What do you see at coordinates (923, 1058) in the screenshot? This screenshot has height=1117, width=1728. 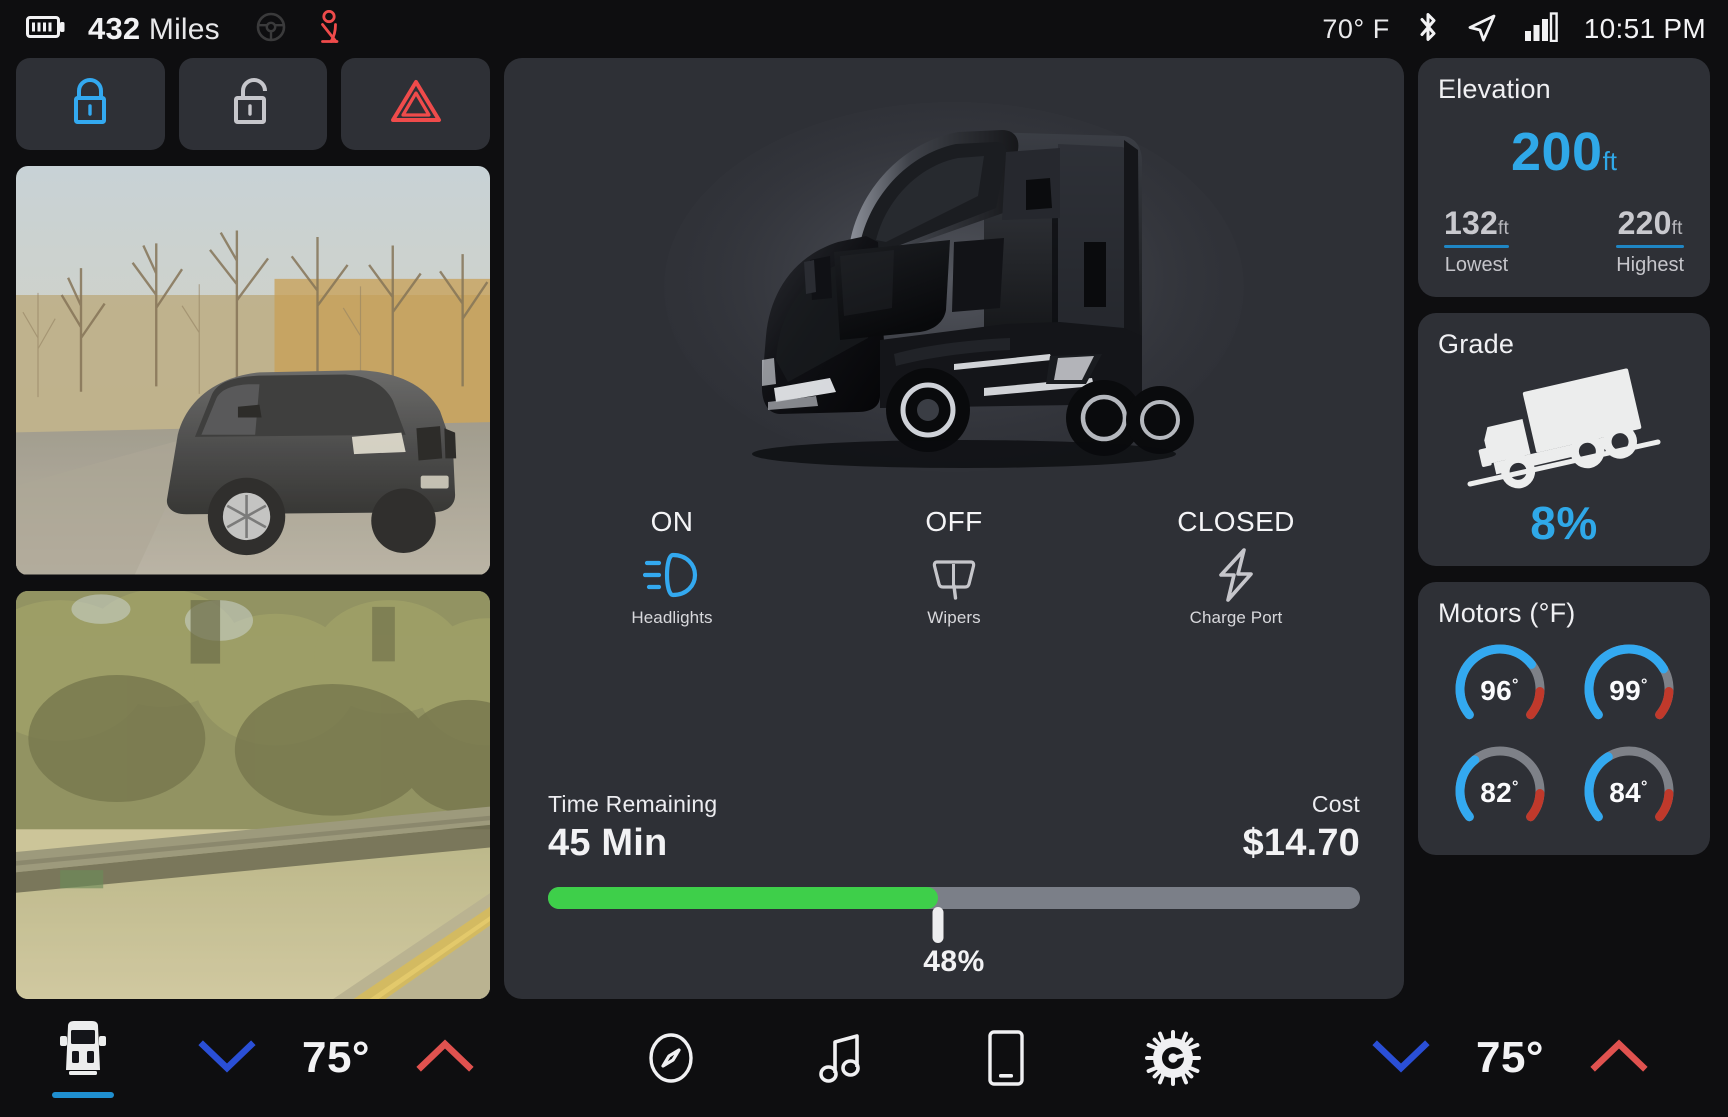 I see `bottom-center-icons` at bounding box center [923, 1058].